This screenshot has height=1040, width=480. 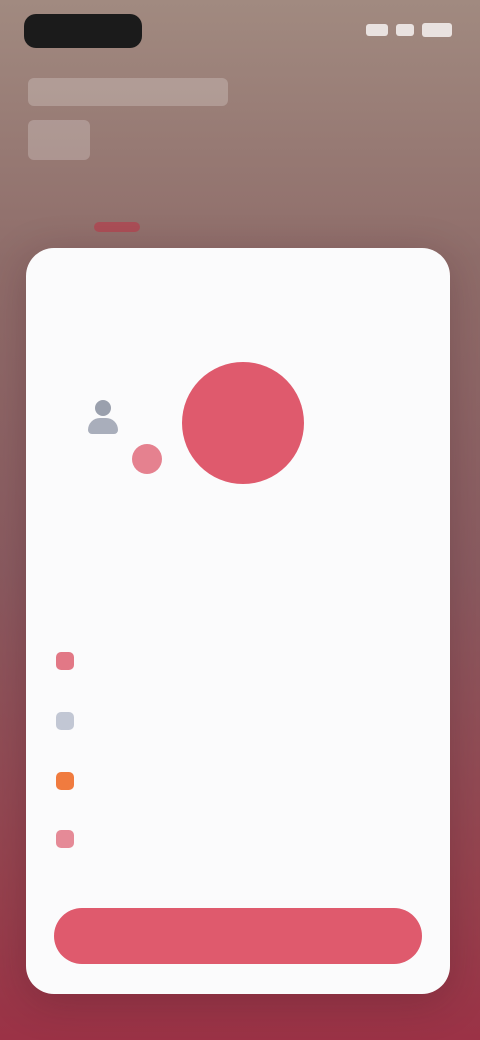 What do you see at coordinates (103, 417) in the screenshot?
I see `person-icon` at bounding box center [103, 417].